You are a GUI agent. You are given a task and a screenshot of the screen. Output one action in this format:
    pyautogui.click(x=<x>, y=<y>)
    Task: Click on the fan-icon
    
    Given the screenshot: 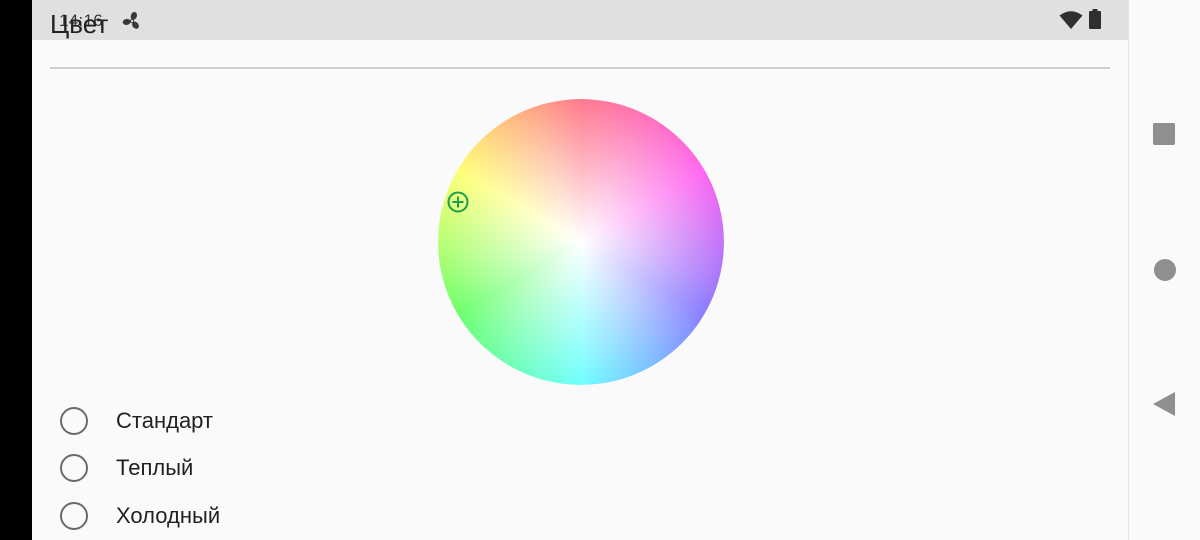 What is the action you would take?
    pyautogui.click(x=130, y=20)
    